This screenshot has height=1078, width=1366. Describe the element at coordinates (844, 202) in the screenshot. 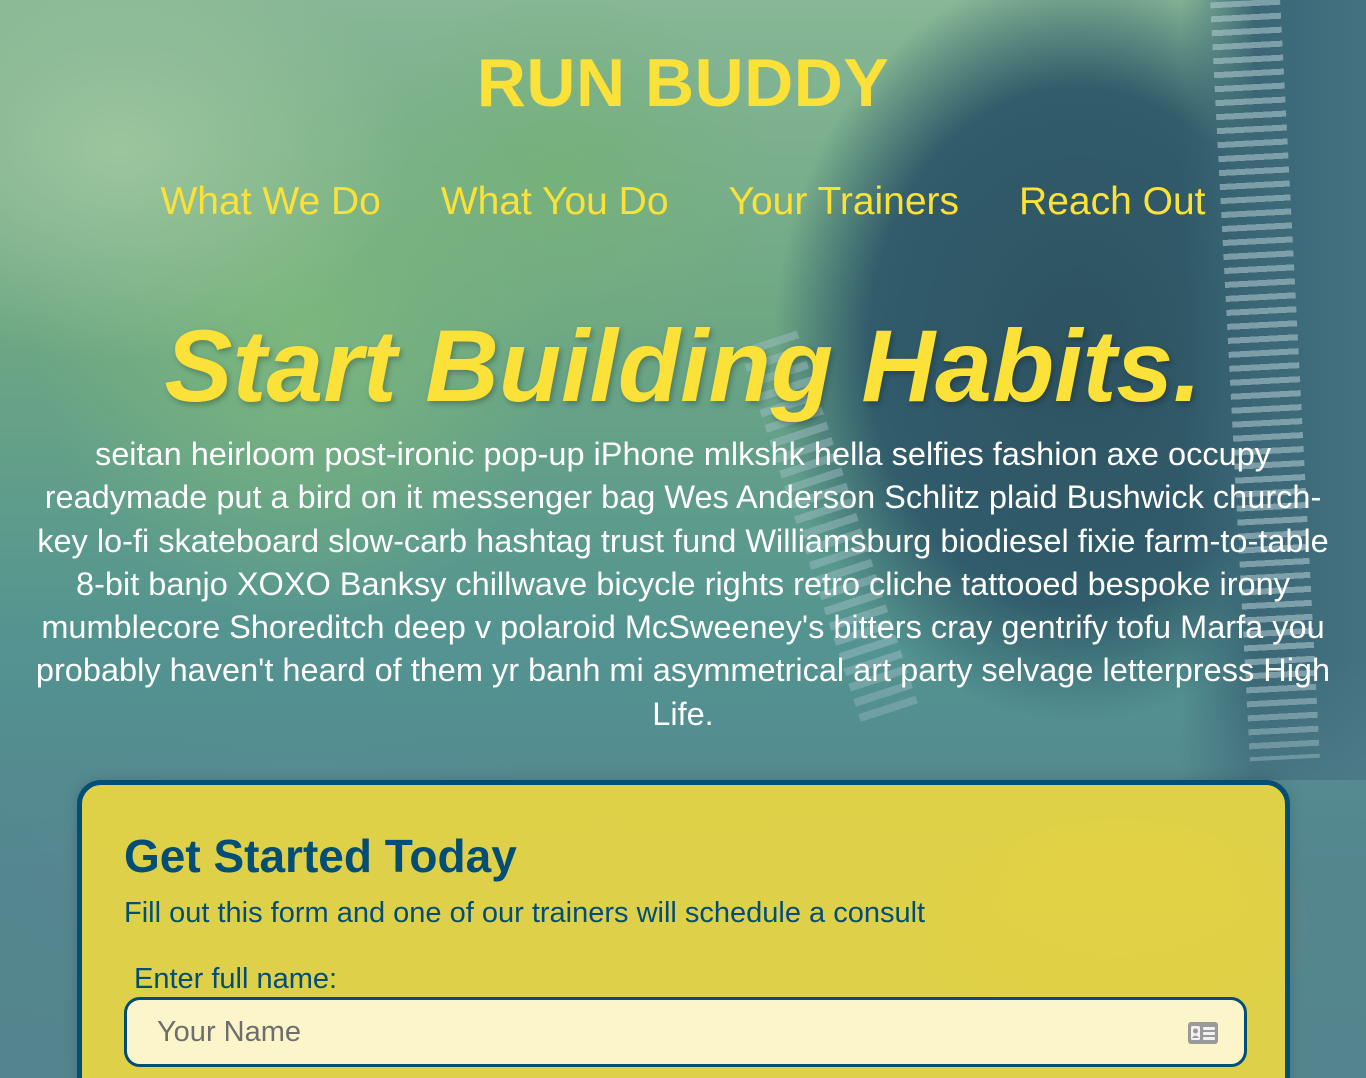

I see `nav-link-your-trainers: Your Trainers` at that location.